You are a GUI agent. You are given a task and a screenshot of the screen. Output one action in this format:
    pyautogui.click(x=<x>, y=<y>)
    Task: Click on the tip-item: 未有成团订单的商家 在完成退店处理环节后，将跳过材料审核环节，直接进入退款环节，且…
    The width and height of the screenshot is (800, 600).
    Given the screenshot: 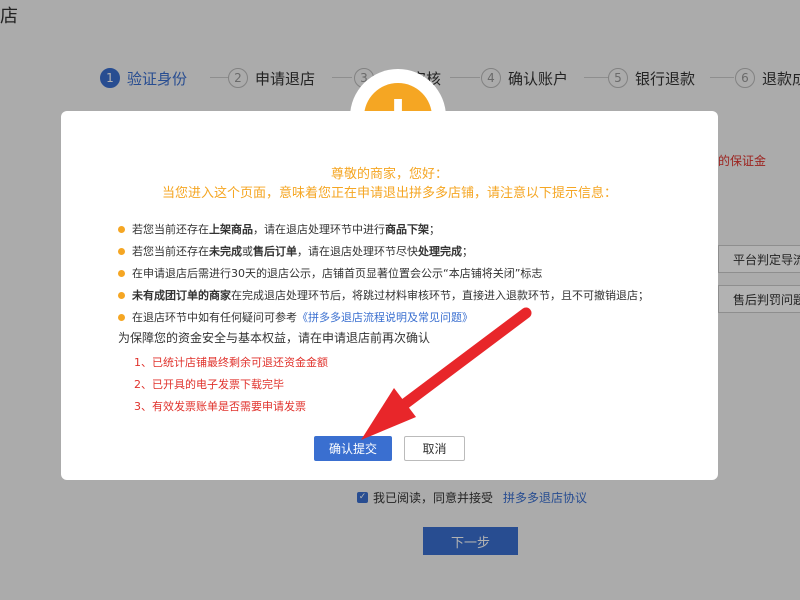 What is the action you would take?
    pyautogui.click(x=418, y=295)
    